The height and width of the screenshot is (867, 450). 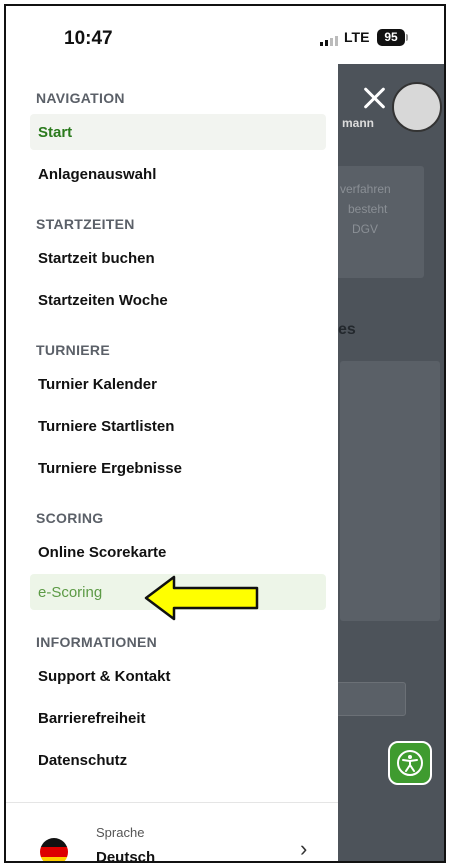 I want to click on accessibility-icon, so click(x=410, y=763).